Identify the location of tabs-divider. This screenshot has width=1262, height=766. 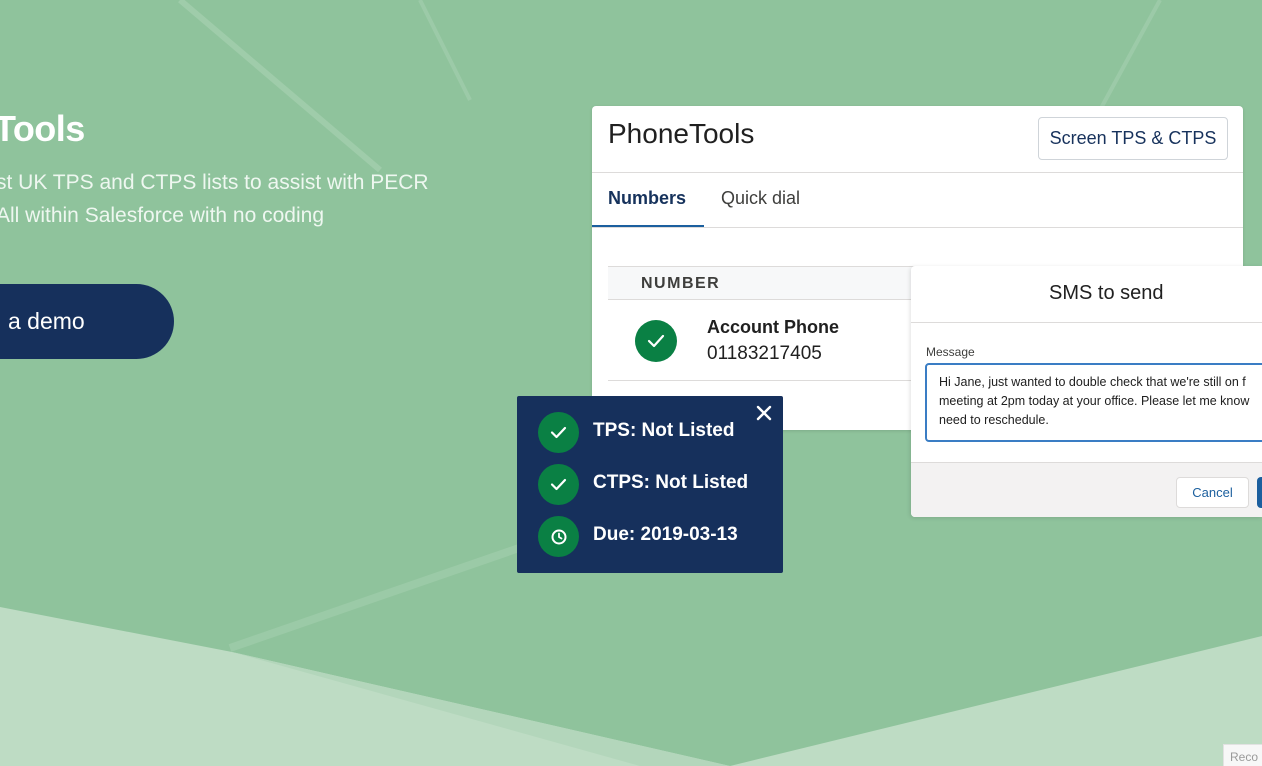
(917, 227).